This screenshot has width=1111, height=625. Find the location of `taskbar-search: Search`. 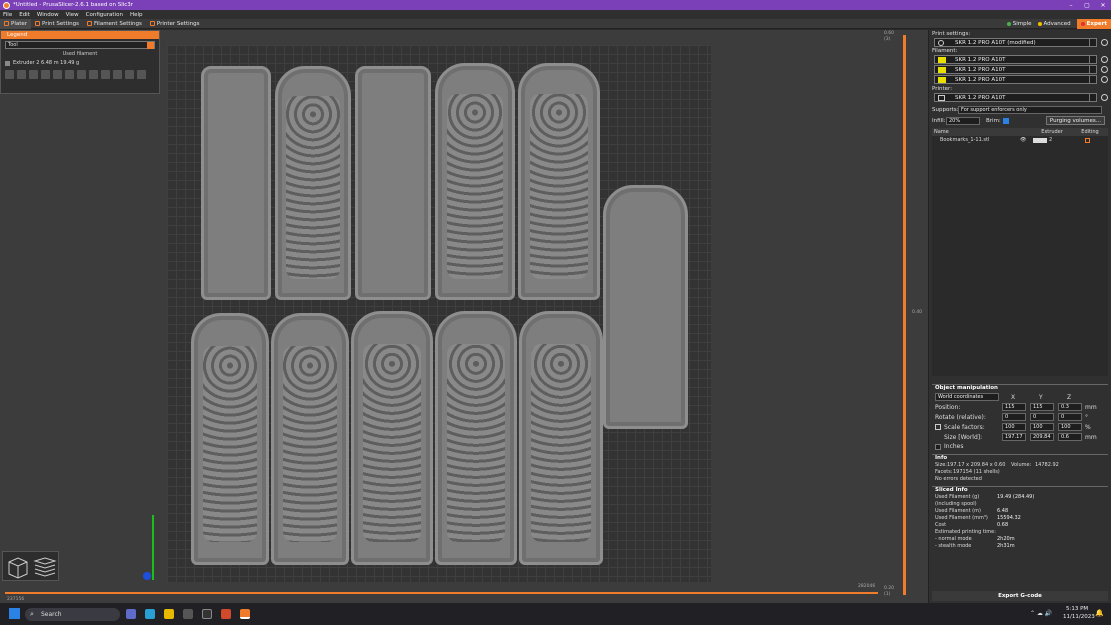

taskbar-search: Search is located at coordinates (72, 614).